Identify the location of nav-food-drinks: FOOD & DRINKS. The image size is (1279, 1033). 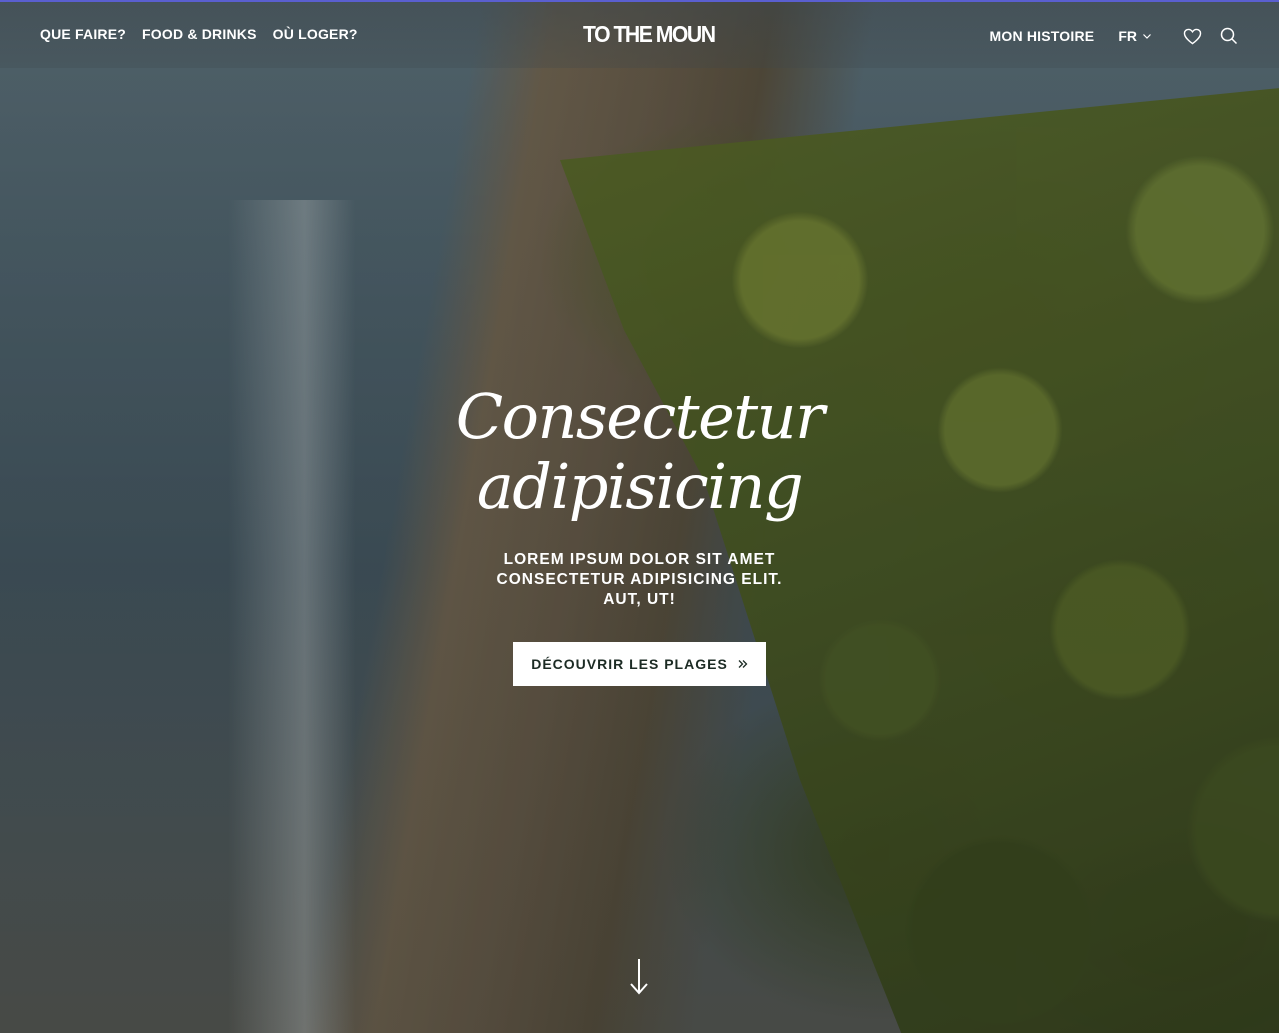
(199, 34).